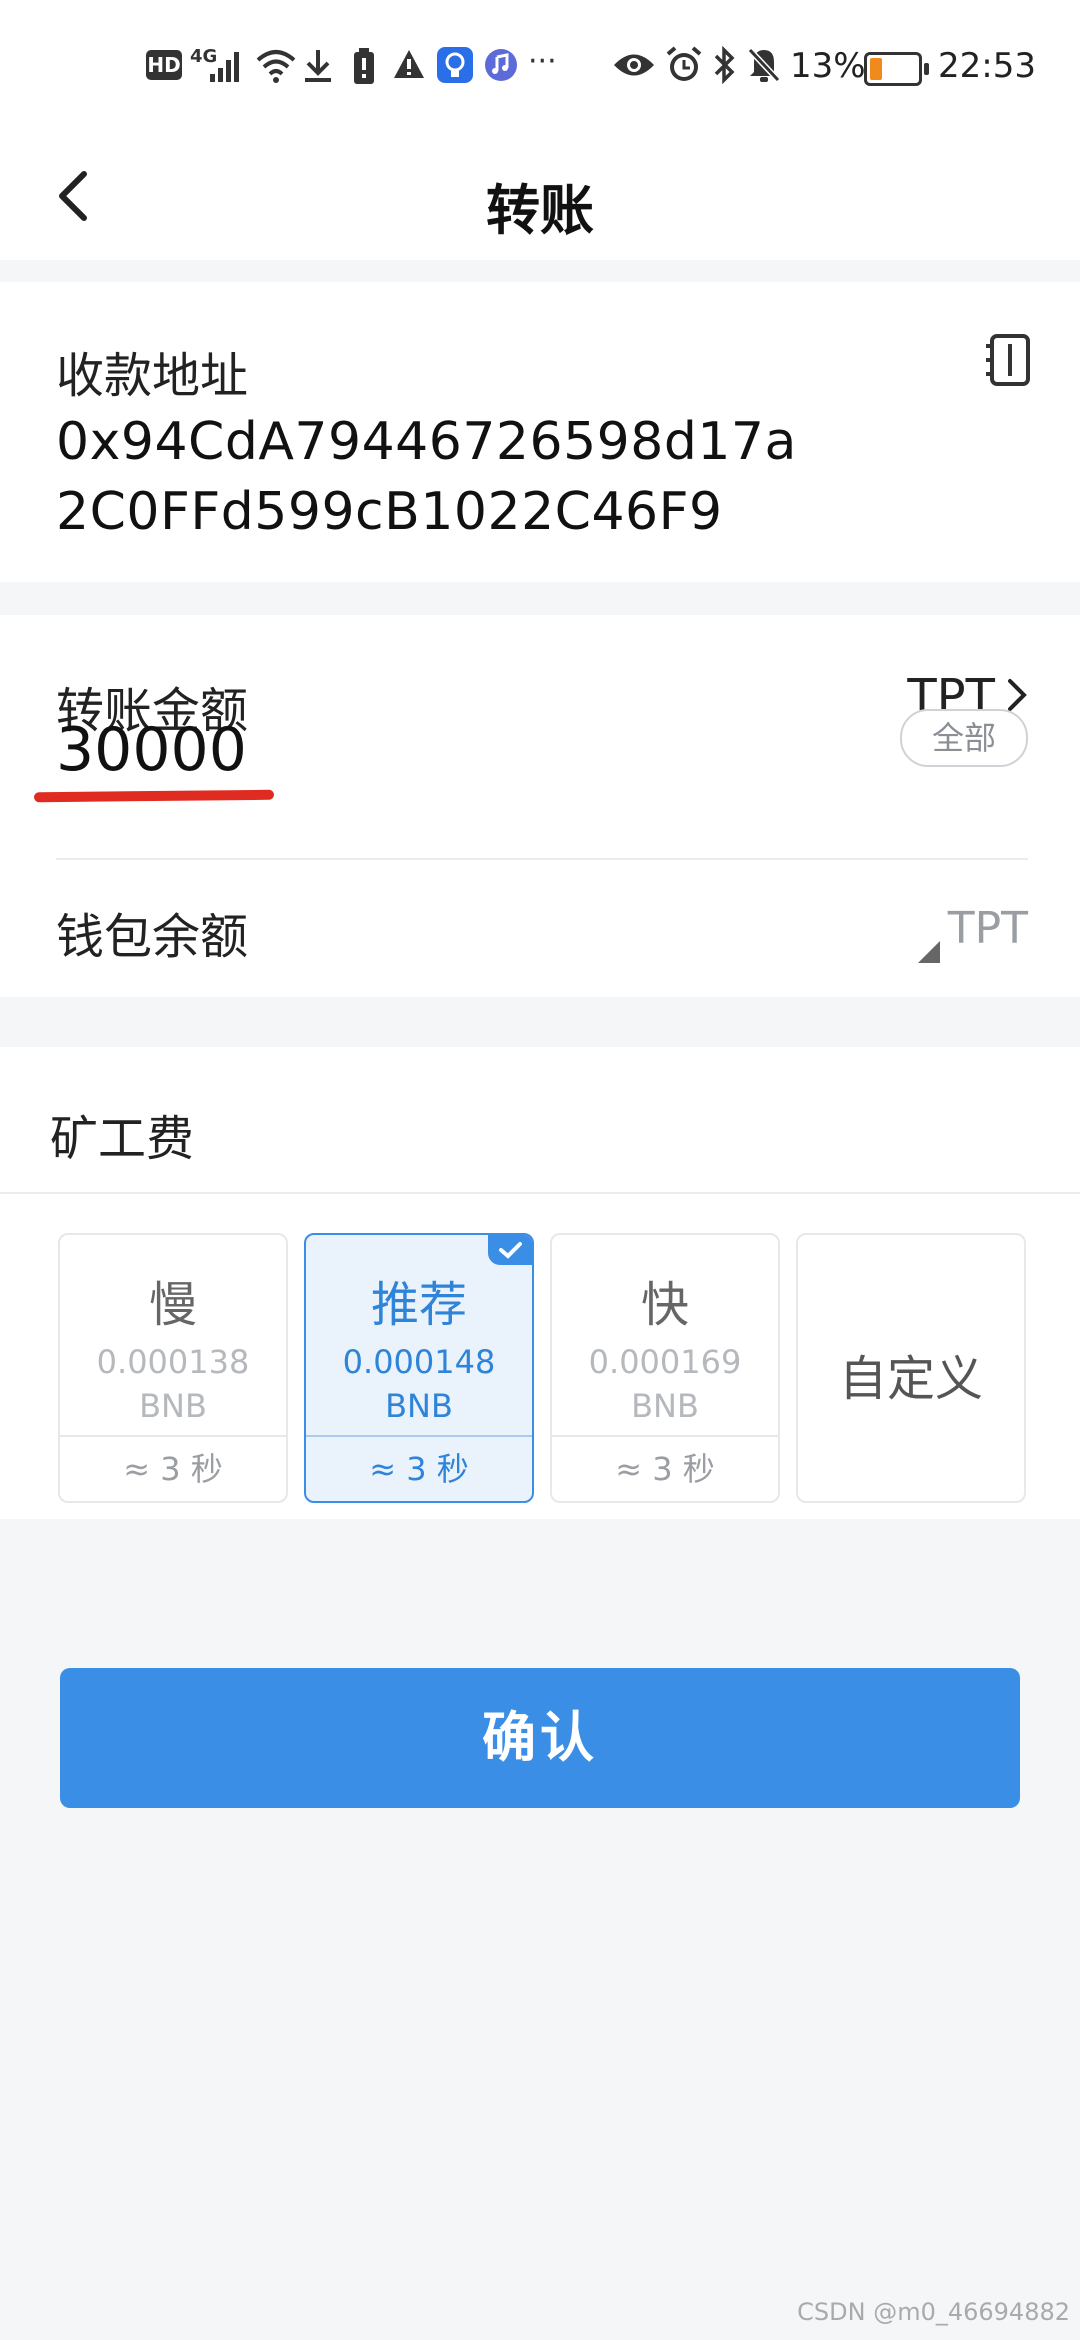  I want to click on chevron-right-icon, so click(1017, 695).